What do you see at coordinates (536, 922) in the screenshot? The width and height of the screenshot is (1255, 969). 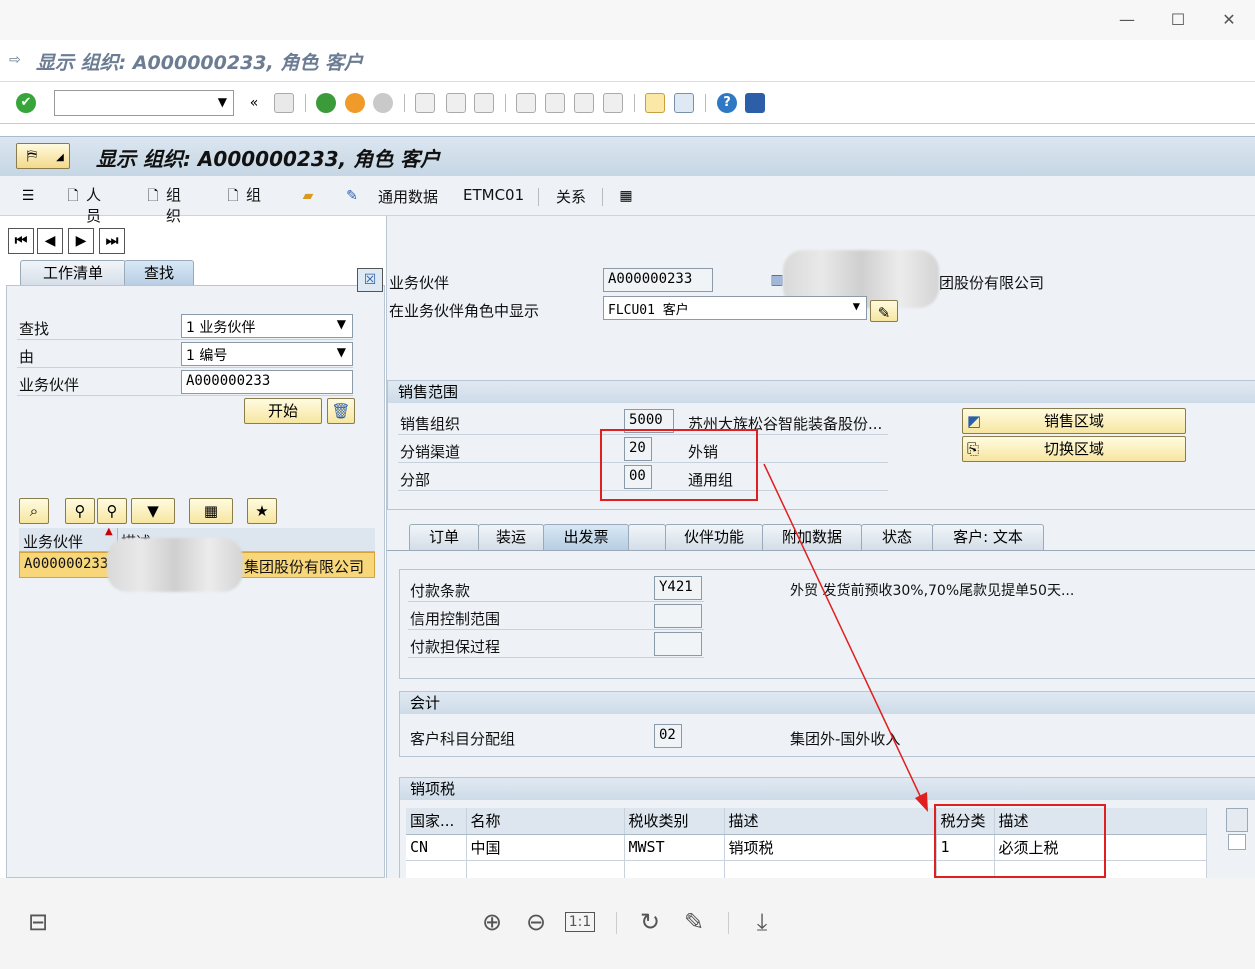 I see `zoom-out-icon: ⊖` at bounding box center [536, 922].